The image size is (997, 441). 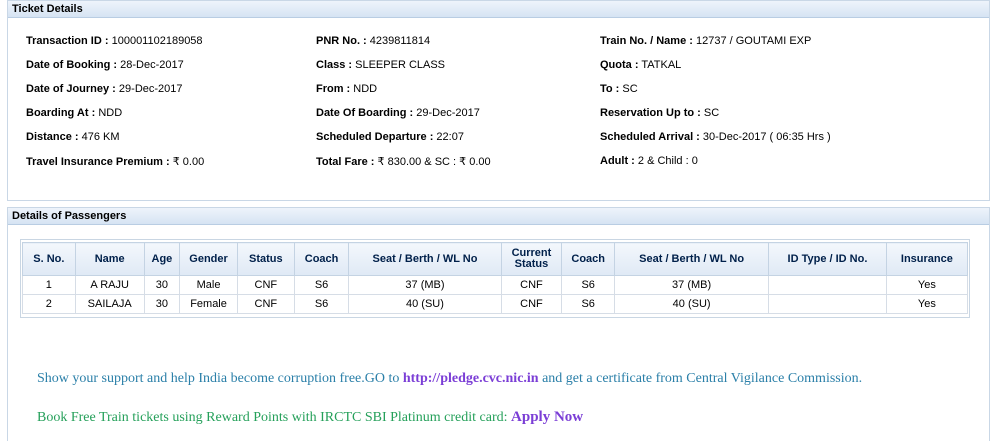 I want to click on cell-sno: 1, so click(x=49, y=285).